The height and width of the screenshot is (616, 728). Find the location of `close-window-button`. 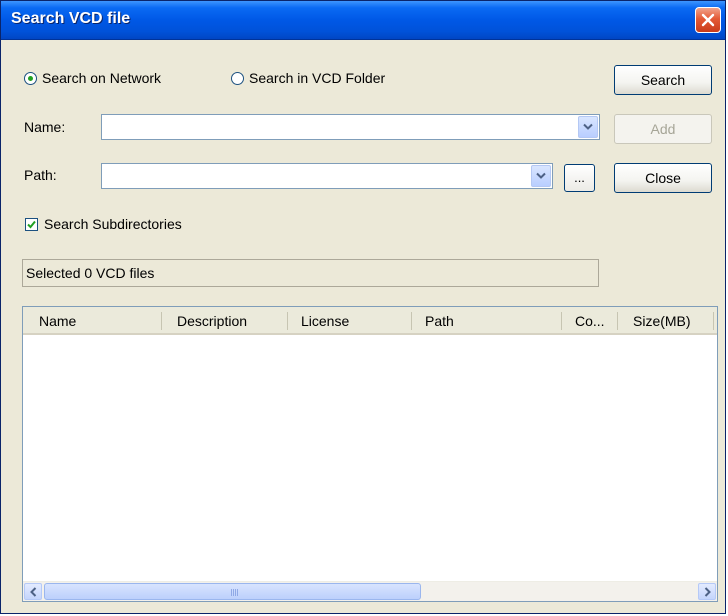

close-window-button is located at coordinates (708, 20).